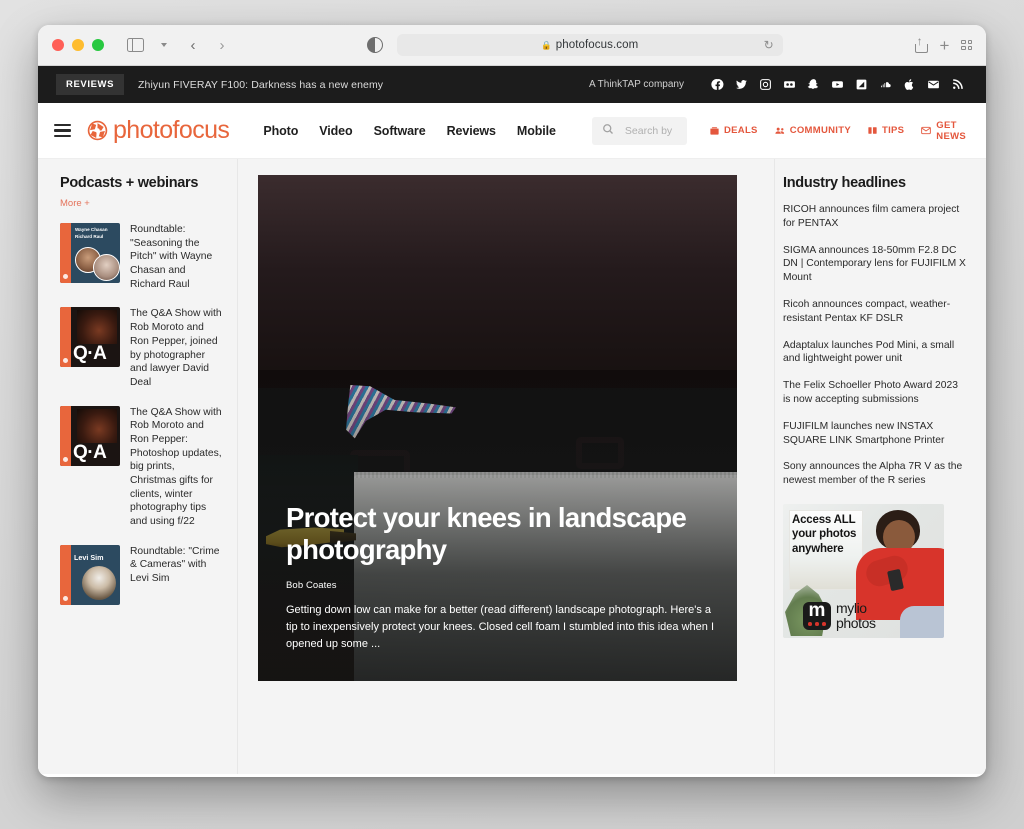 This screenshot has width=1024, height=829. I want to click on utility-link-community: COMMUNITY, so click(812, 130).